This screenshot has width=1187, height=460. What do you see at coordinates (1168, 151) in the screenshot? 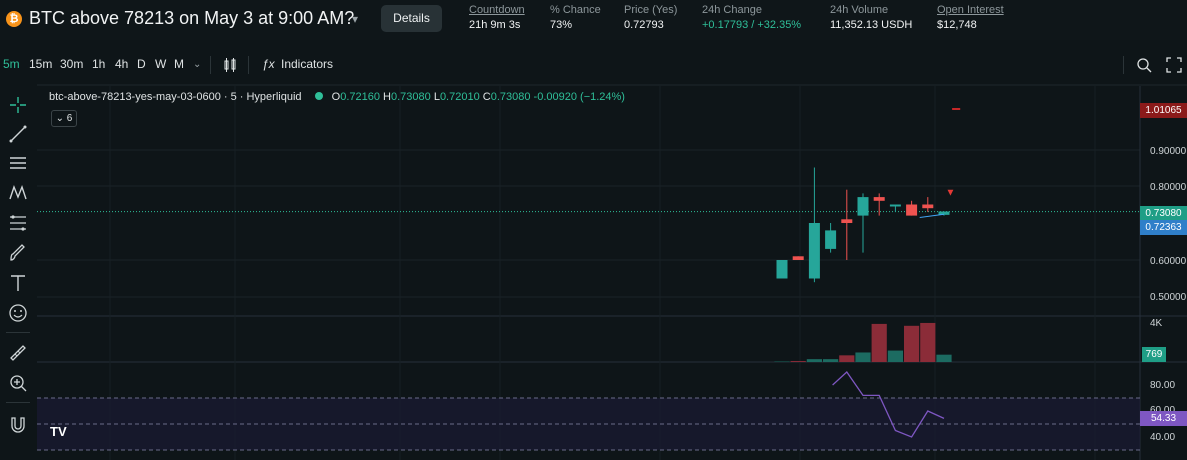
I see `axis-label: 0.90000` at bounding box center [1168, 151].